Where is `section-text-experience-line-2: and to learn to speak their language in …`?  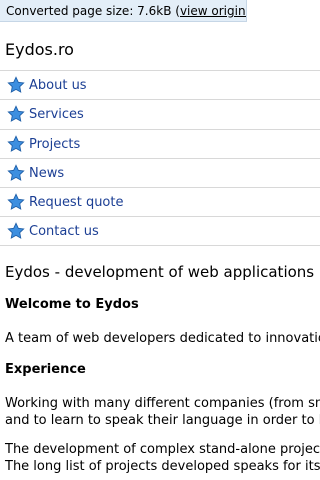 section-text-experience-line-2: and to learn to speak their language in … is located at coordinates (162, 420).